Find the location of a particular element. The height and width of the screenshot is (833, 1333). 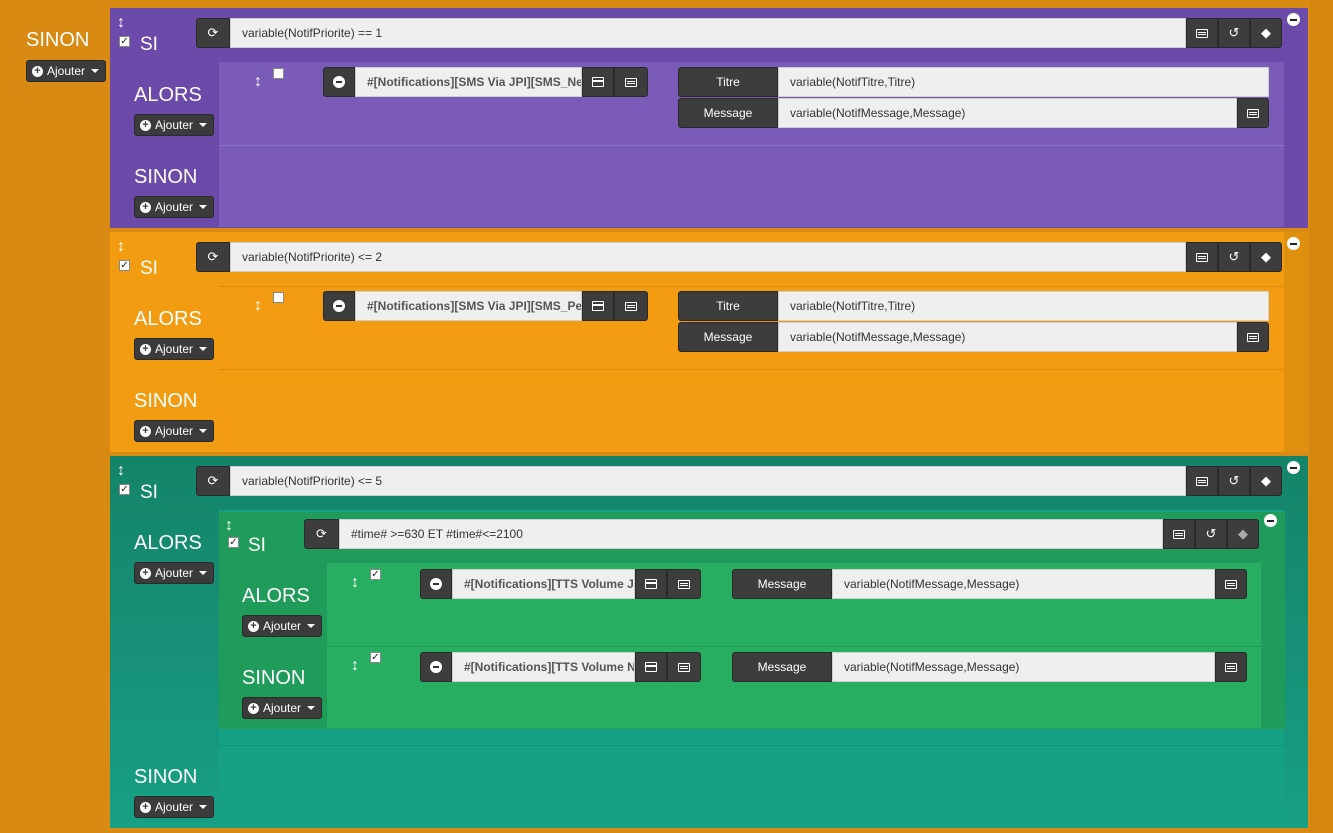

block2-alors-ajouter-button: + Ajouter is located at coordinates (174, 349).